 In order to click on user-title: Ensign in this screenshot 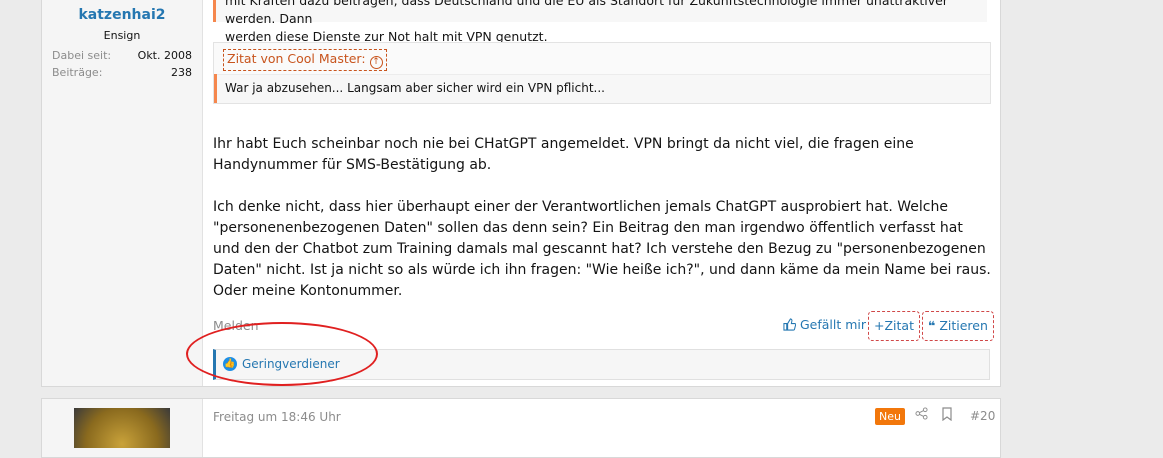, I will do `click(122, 35)`.